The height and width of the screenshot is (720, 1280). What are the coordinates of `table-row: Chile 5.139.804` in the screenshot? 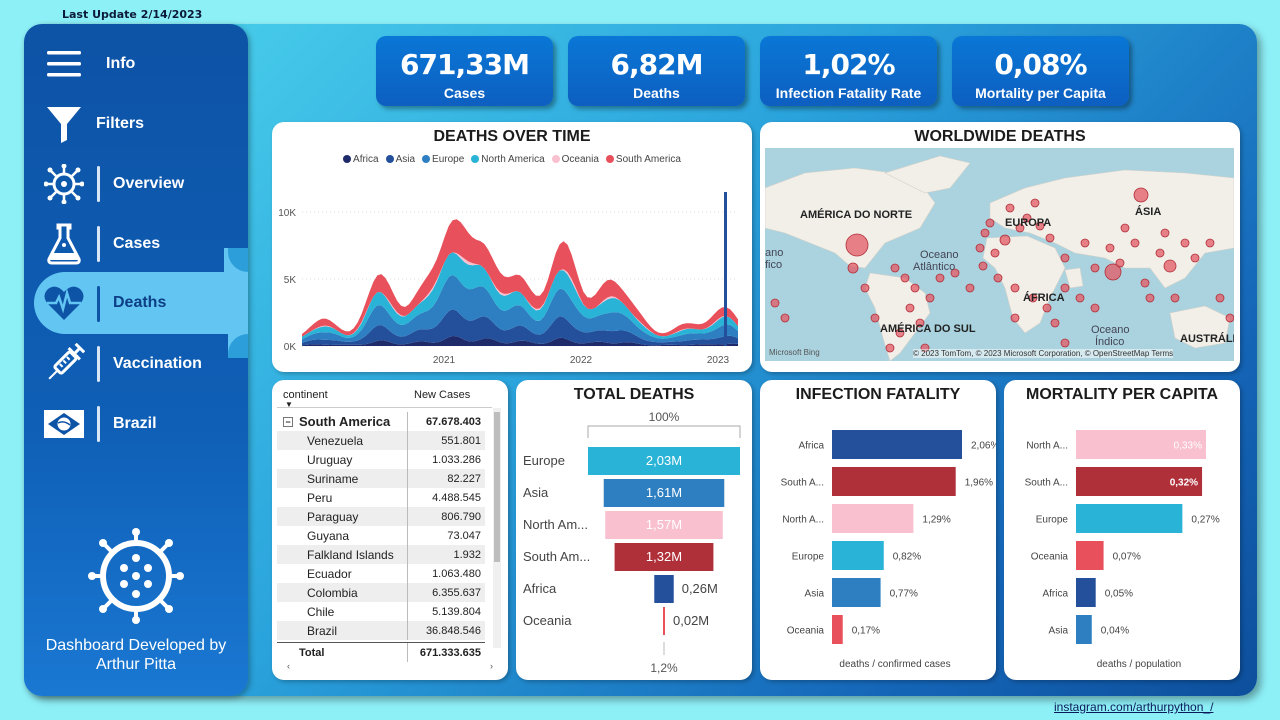 It's located at (381, 611).